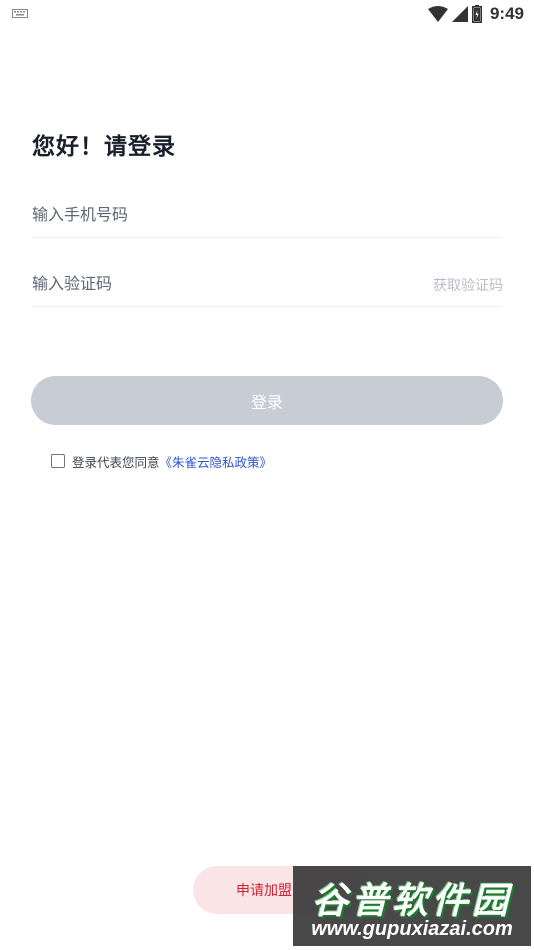 The width and height of the screenshot is (534, 950). I want to click on phone-field, so click(267, 216).